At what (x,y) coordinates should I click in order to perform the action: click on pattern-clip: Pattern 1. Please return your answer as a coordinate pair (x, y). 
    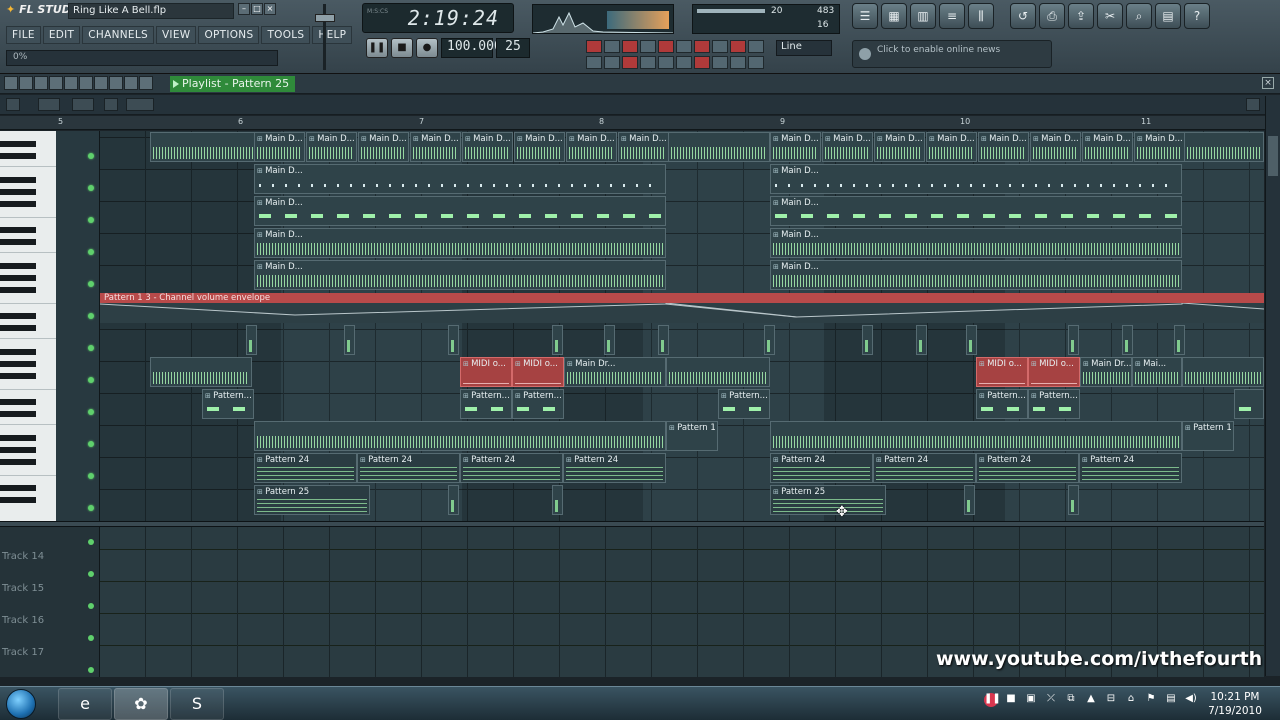
    Looking at the image, I should click on (1208, 436).